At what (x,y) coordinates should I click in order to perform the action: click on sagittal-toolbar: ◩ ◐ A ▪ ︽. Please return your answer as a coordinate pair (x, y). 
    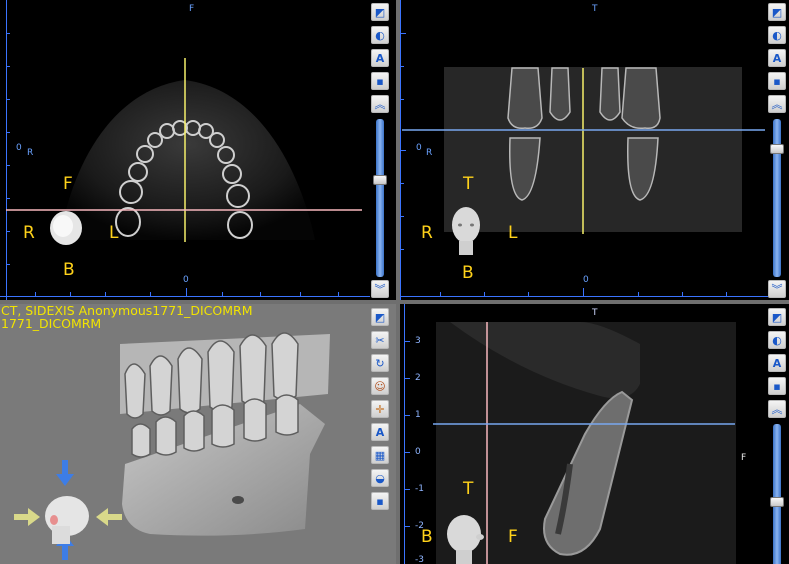
    Looking at the image, I should click on (778, 436).